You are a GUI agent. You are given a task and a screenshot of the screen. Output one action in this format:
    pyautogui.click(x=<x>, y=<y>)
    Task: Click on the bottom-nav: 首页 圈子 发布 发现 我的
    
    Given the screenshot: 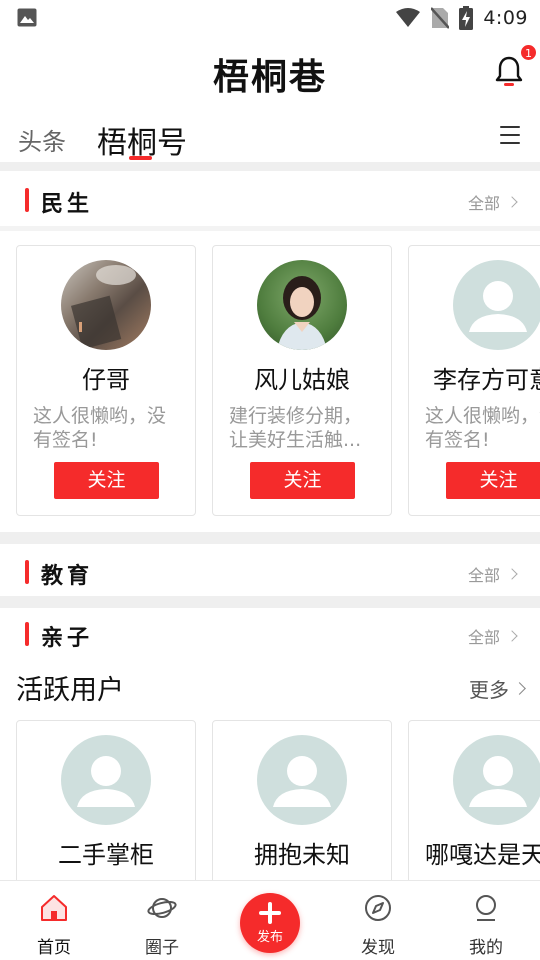 What is the action you would take?
    pyautogui.click(x=270, y=920)
    